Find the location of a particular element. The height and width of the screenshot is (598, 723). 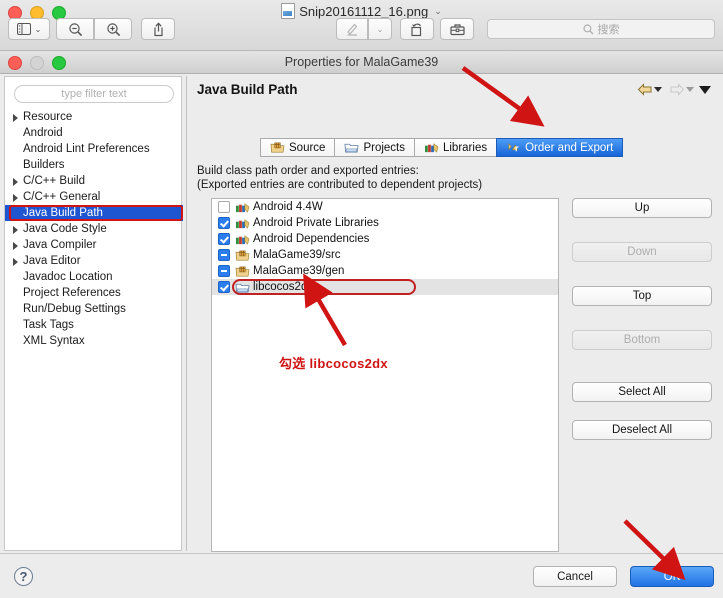

build-path-tabs: Source Projects Libraries Order and Export is located at coordinates (442, 147).